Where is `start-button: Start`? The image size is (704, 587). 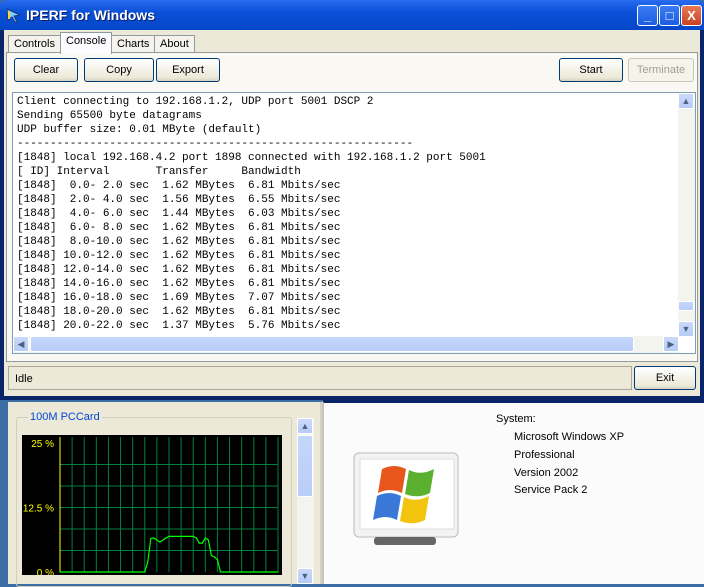
start-button: Start is located at coordinates (591, 70).